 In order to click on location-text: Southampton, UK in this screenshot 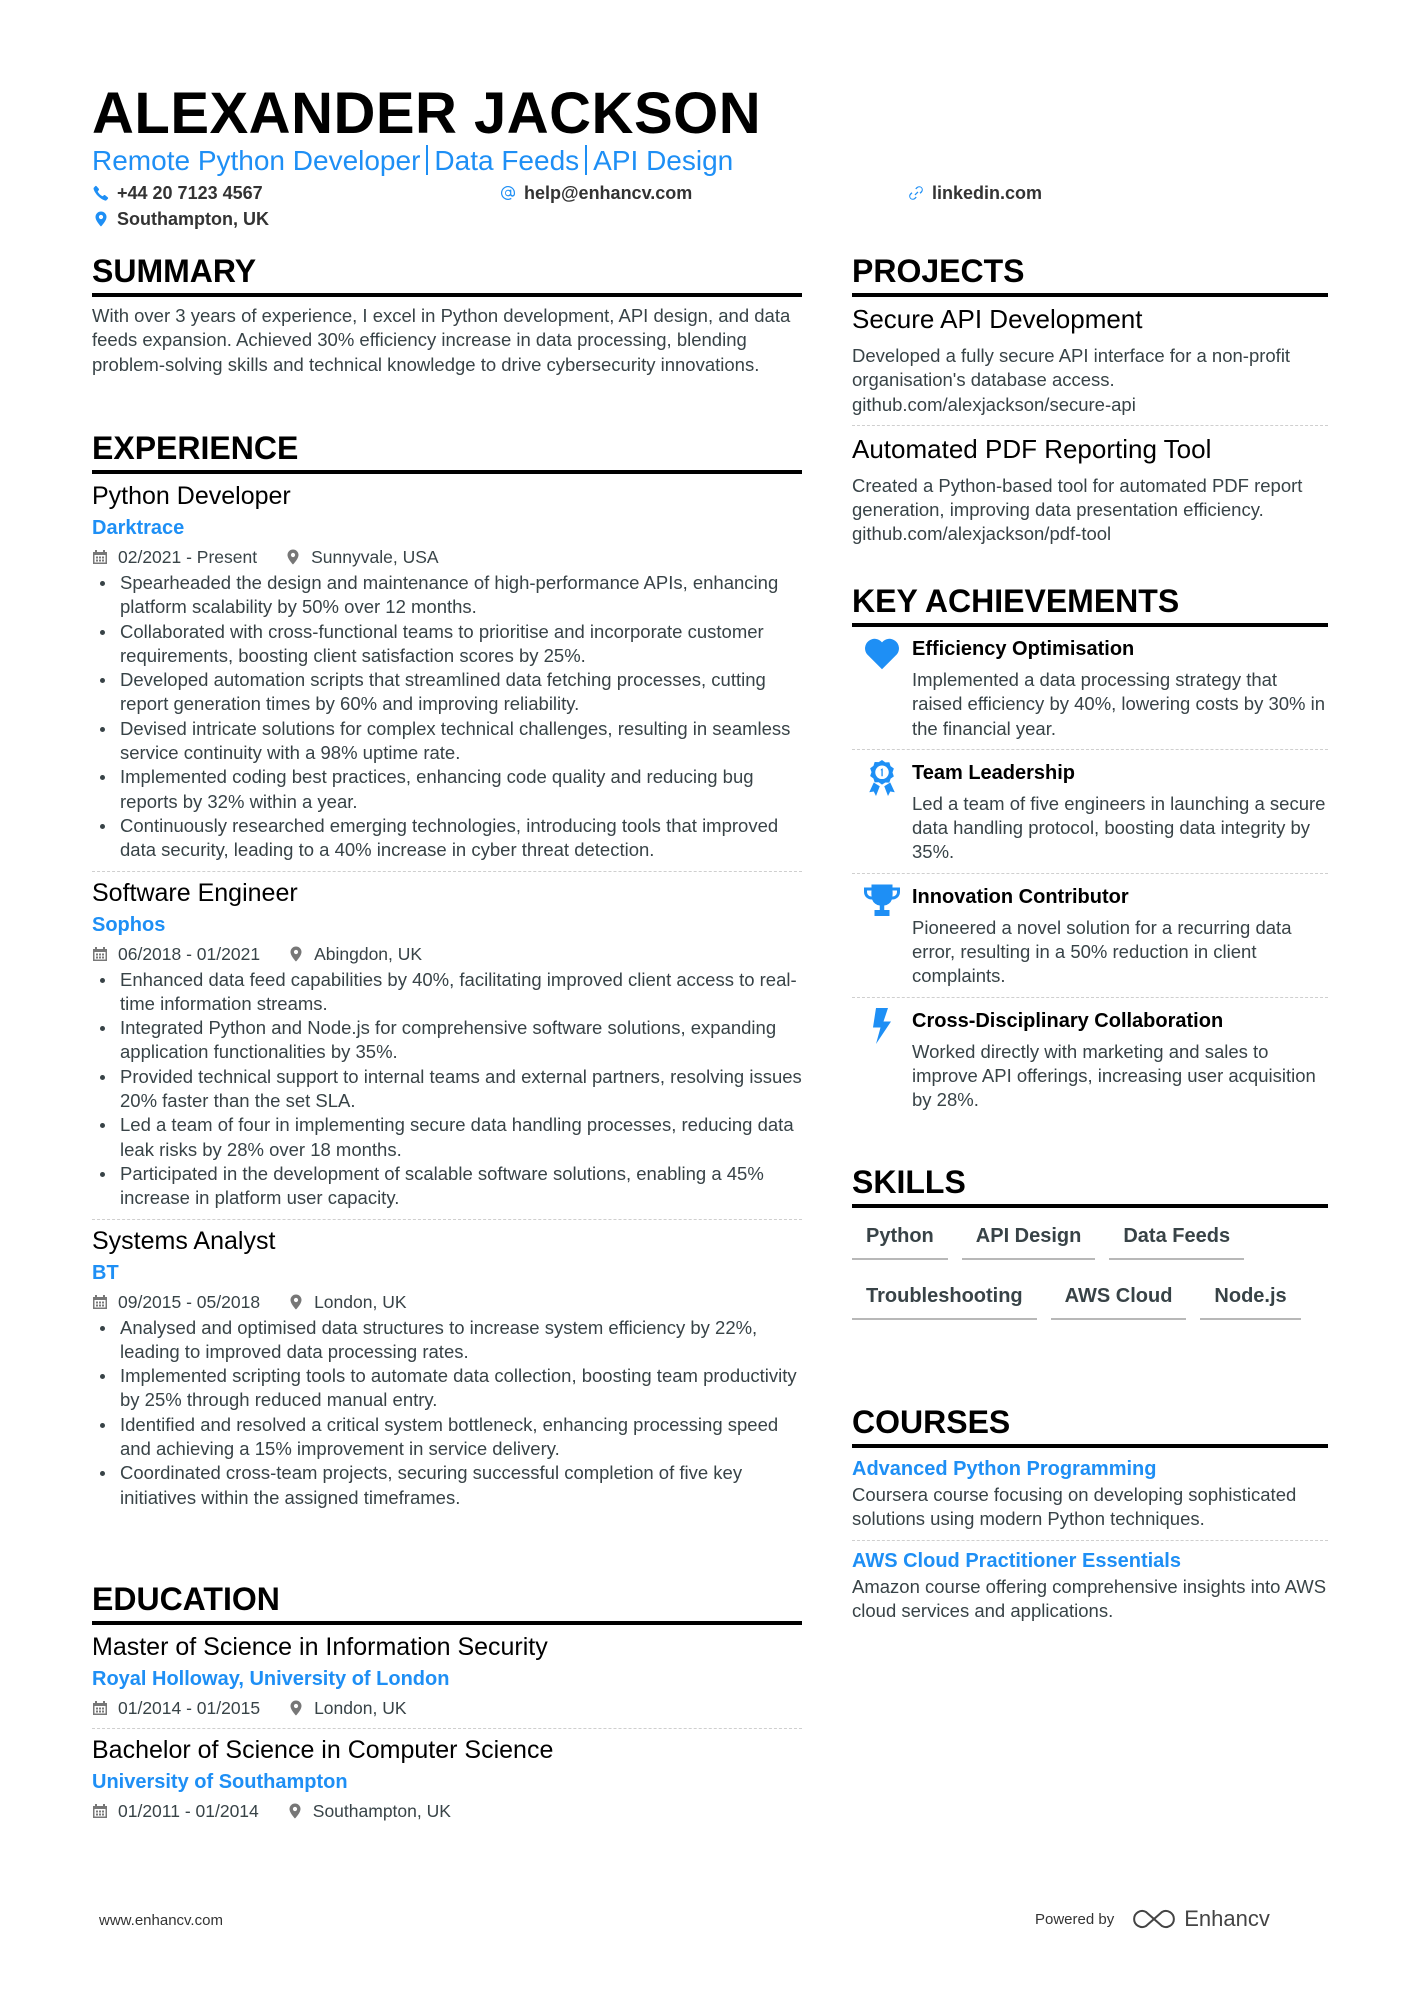, I will do `click(193, 219)`.